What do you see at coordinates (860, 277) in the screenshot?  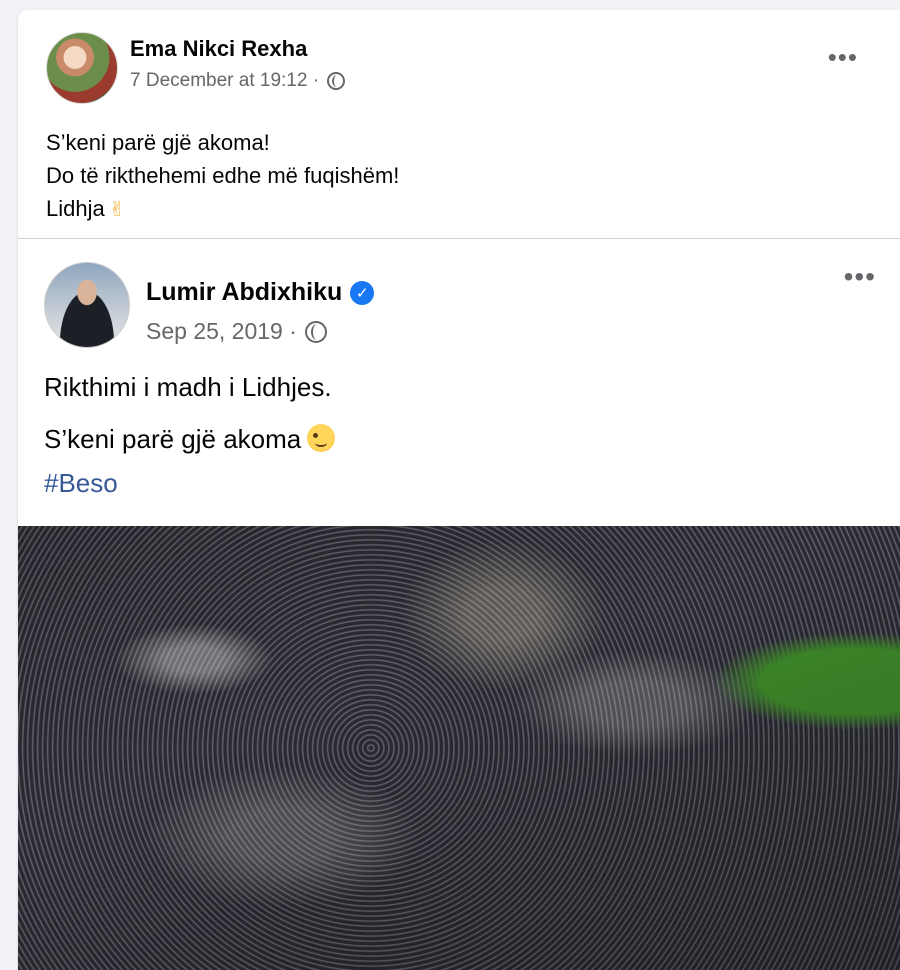 I see `shared-more-options-button: •••` at bounding box center [860, 277].